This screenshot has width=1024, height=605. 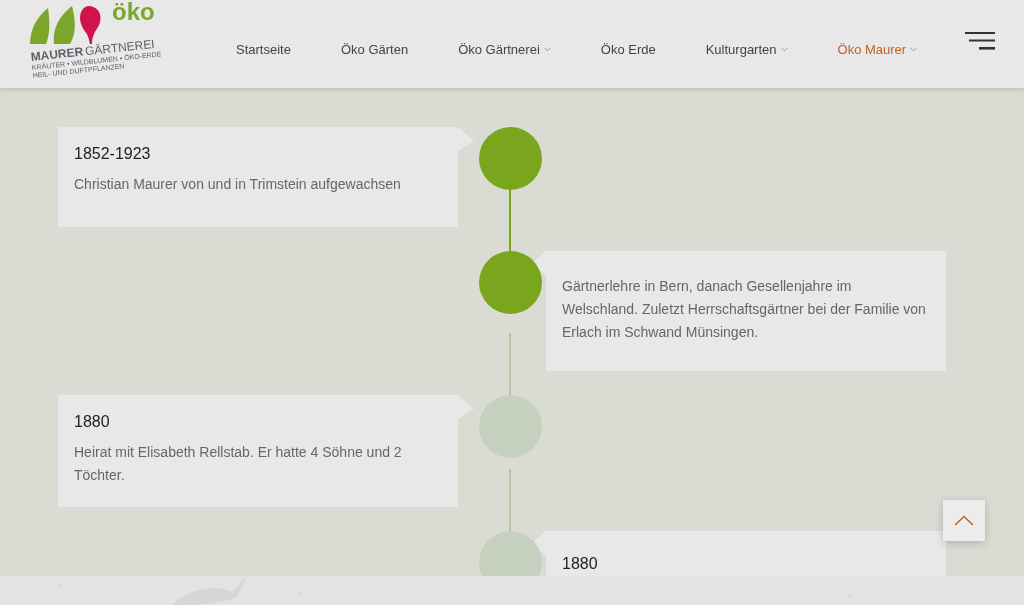 What do you see at coordinates (238, 184) in the screenshot?
I see `timeline-text: Christian Maurer von und in Trimstein aufgewachsen` at bounding box center [238, 184].